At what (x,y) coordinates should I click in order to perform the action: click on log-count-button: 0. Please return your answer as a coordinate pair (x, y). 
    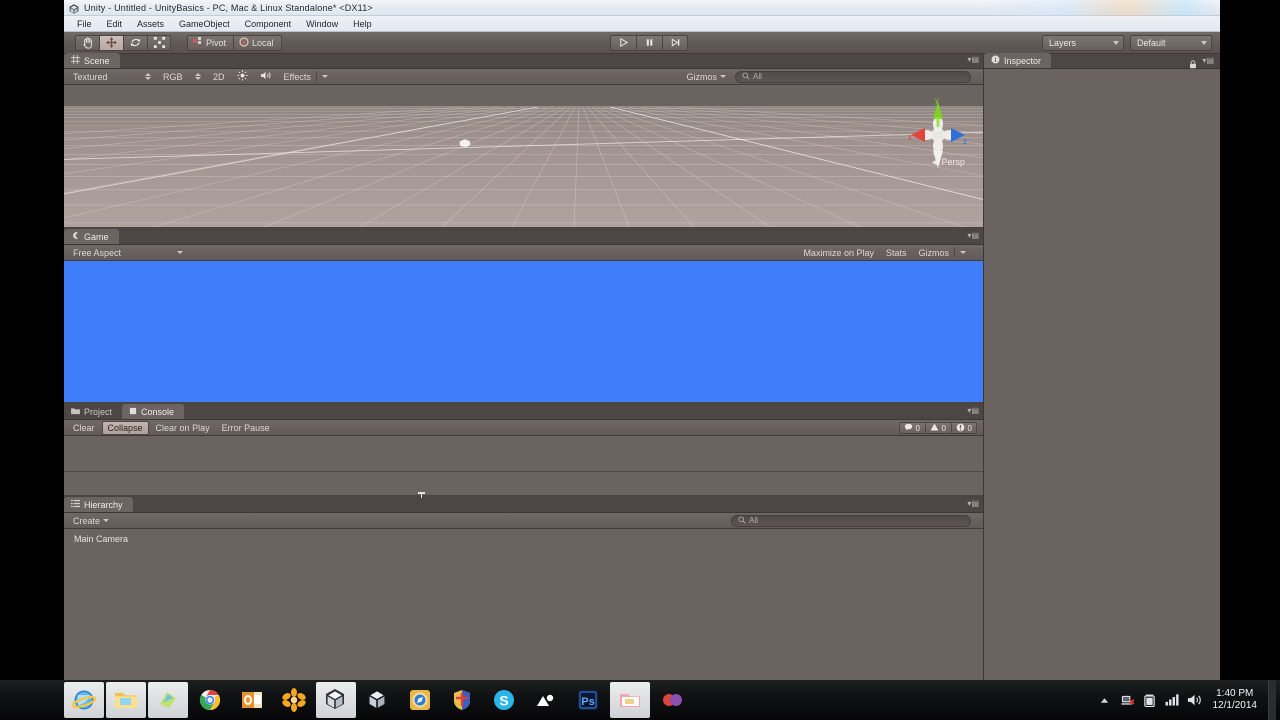
    Looking at the image, I should click on (911, 428).